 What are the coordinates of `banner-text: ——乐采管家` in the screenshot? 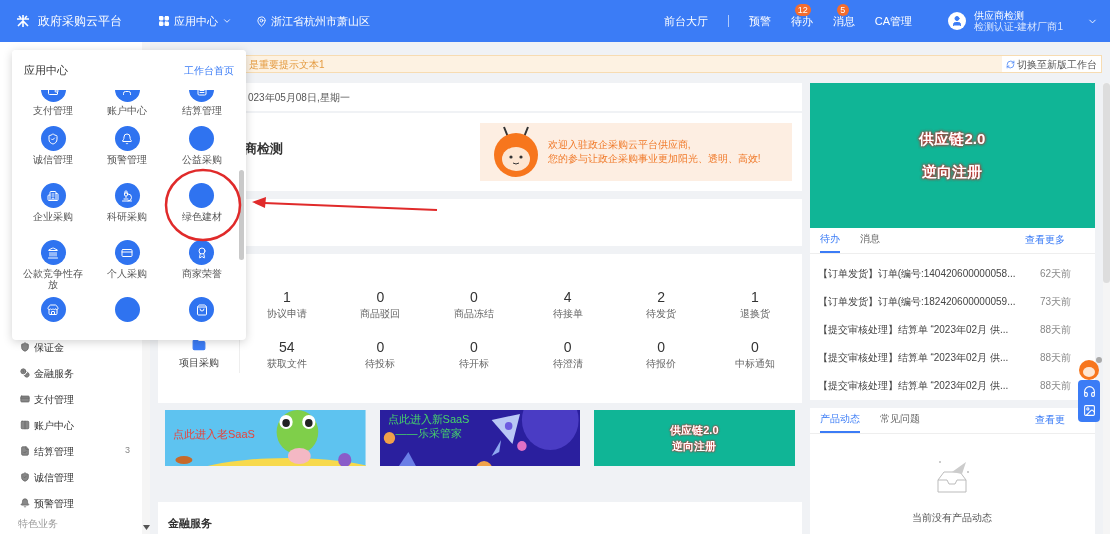 It's located at (428, 433).